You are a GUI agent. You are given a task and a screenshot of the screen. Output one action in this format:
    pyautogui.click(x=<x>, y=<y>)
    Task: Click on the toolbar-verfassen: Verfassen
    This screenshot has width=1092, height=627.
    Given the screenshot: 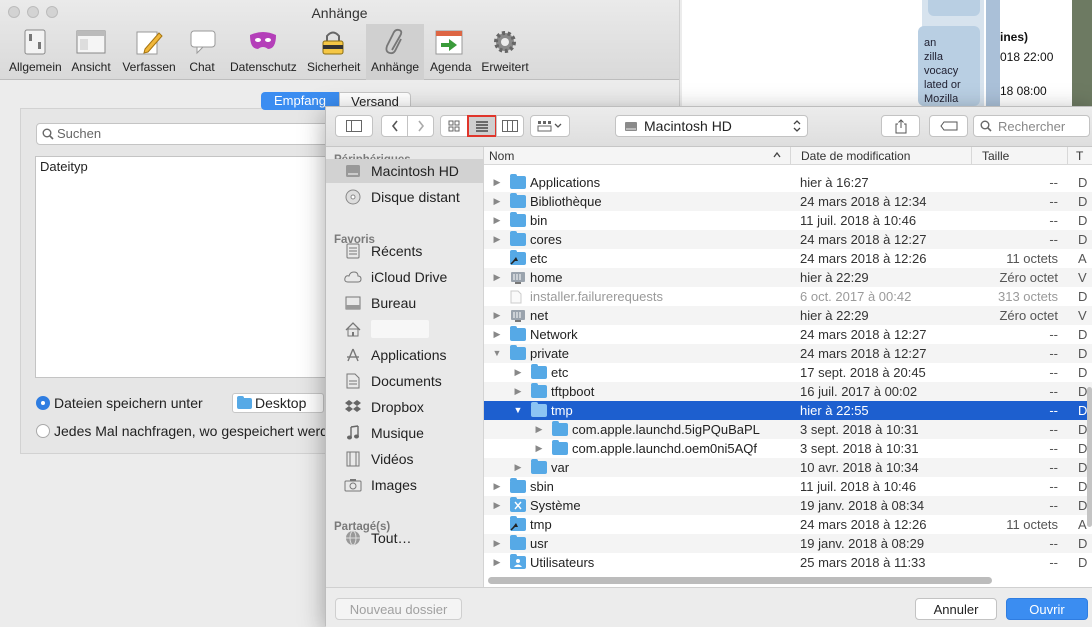 What is the action you would take?
    pyautogui.click(x=149, y=51)
    